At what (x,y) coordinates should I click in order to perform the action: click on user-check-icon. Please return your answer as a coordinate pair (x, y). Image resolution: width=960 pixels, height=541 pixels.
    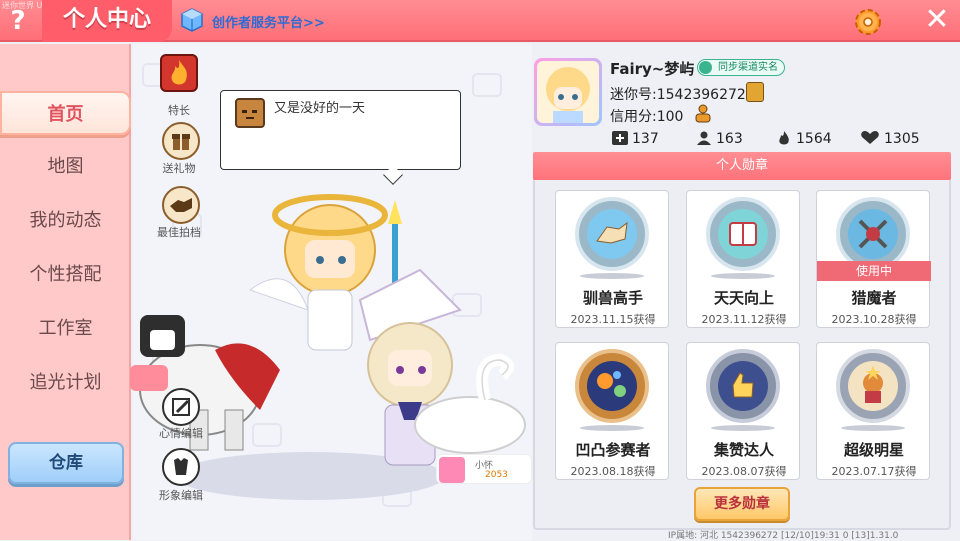
    Looking at the image, I should click on (705, 67).